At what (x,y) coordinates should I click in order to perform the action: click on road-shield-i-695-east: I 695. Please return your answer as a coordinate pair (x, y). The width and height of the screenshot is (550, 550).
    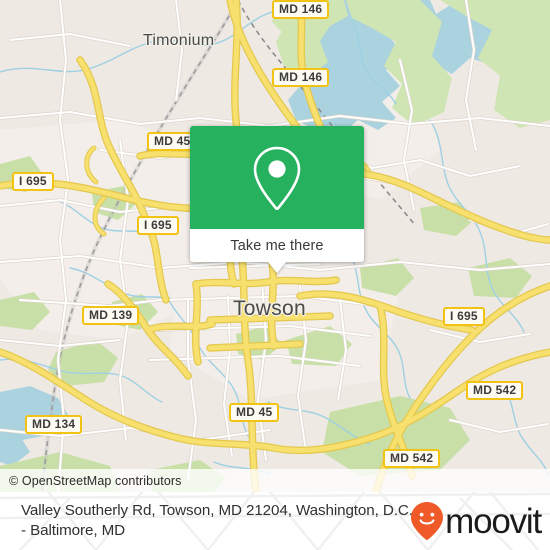
    Looking at the image, I should click on (464, 316).